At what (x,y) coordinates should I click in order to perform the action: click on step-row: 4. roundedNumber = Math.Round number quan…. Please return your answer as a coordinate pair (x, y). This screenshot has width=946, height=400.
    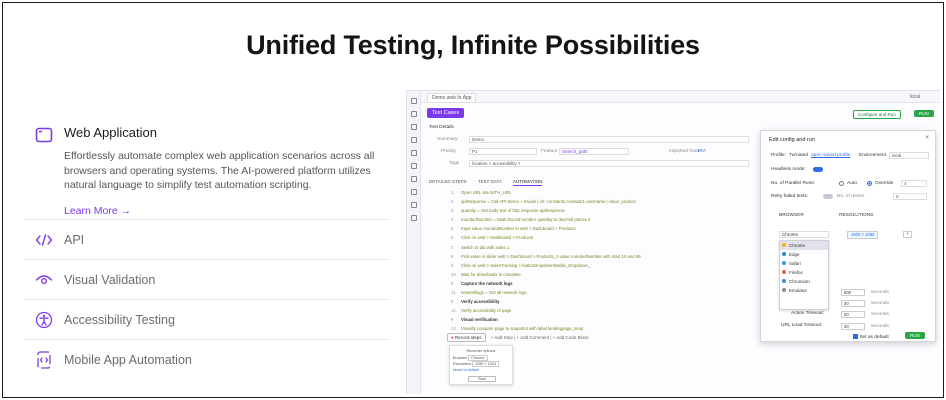
    Looking at the image, I should click on (601, 219).